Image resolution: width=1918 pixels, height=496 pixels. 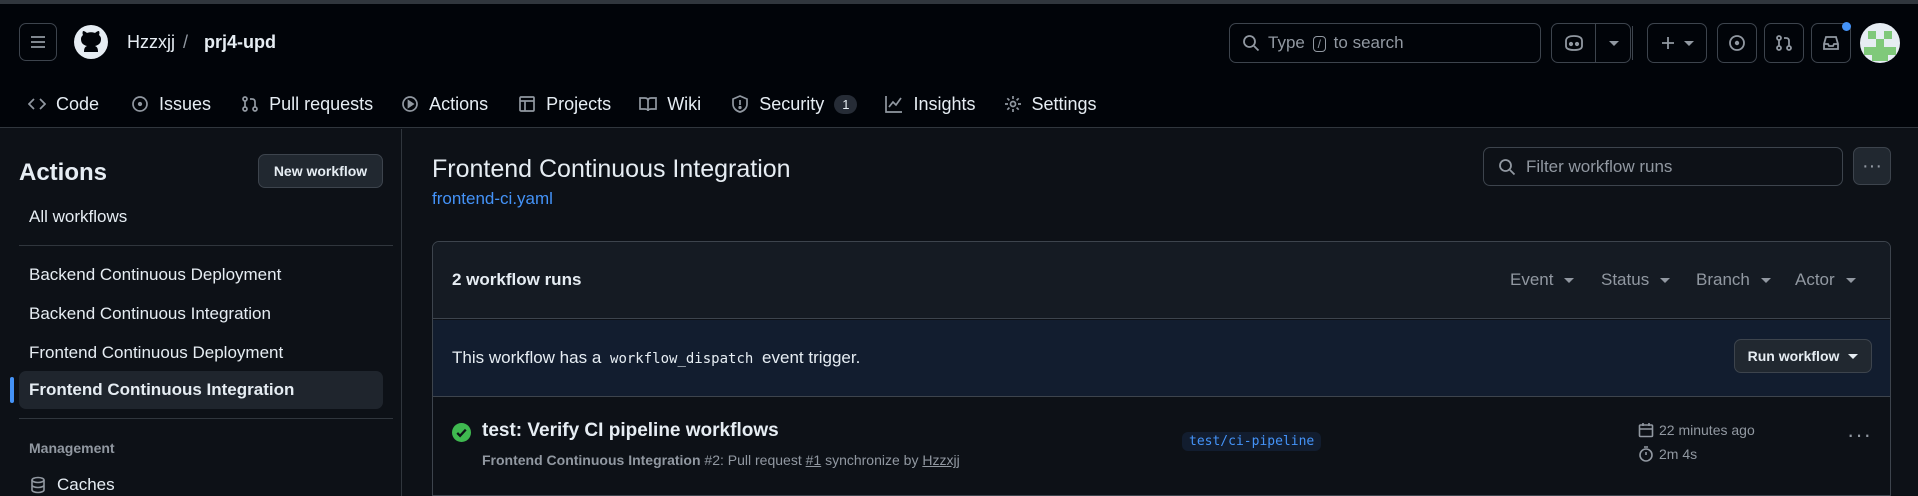 I want to click on sidebar-item-workflow: Backend Continuous Integration, so click(x=201, y=314).